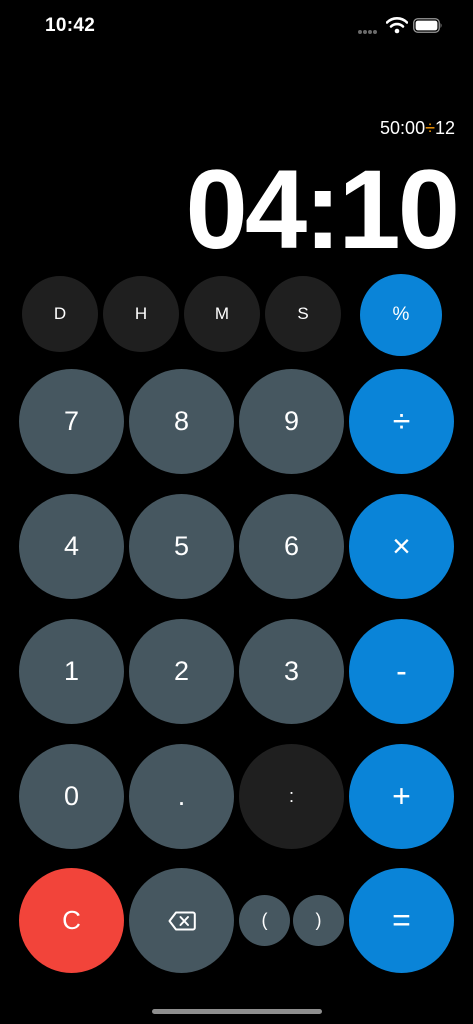 The width and height of the screenshot is (473, 1024). I want to click on close-paren-button: ), so click(318, 920).